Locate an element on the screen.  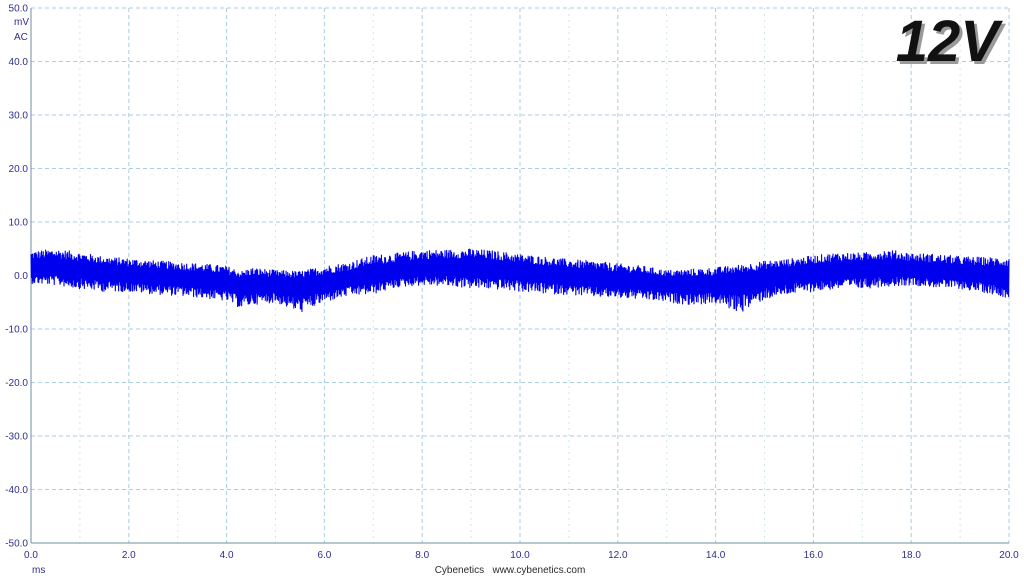
x-tick-label: 18.0 is located at coordinates (911, 555).